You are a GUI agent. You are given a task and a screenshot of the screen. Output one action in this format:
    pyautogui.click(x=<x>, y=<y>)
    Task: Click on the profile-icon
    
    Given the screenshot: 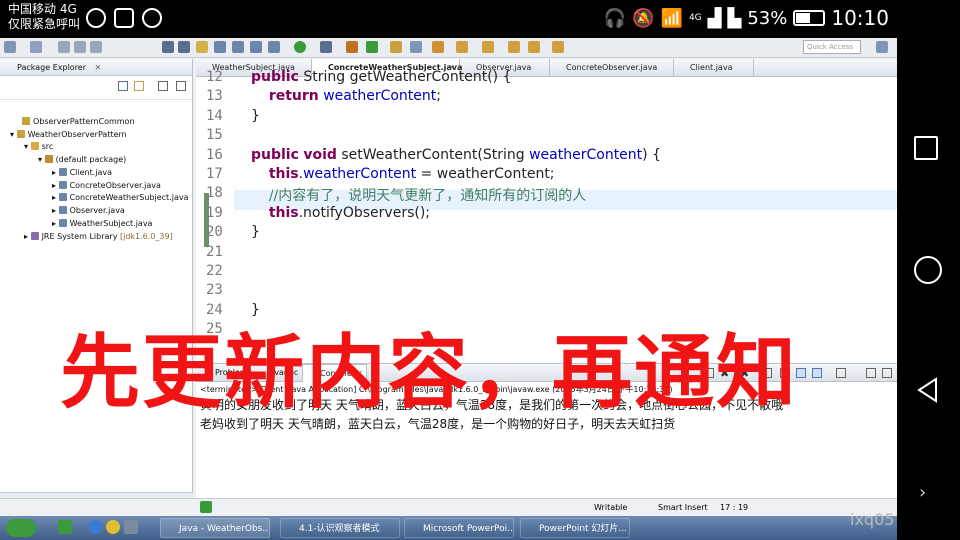 What is the action you would take?
    pyautogui.click(x=352, y=47)
    